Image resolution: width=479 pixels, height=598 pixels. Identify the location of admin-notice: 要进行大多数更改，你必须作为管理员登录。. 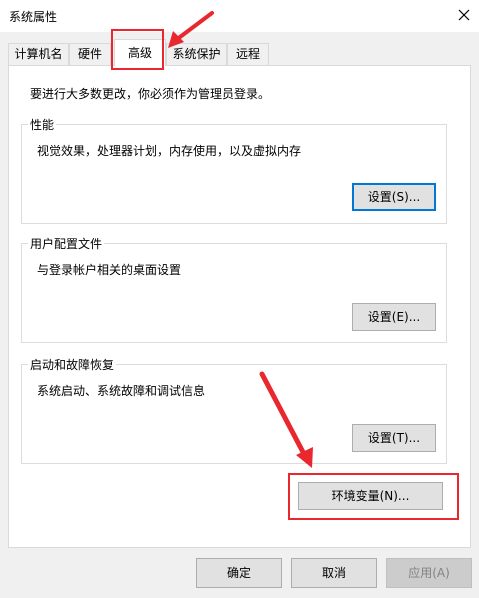
(150, 94).